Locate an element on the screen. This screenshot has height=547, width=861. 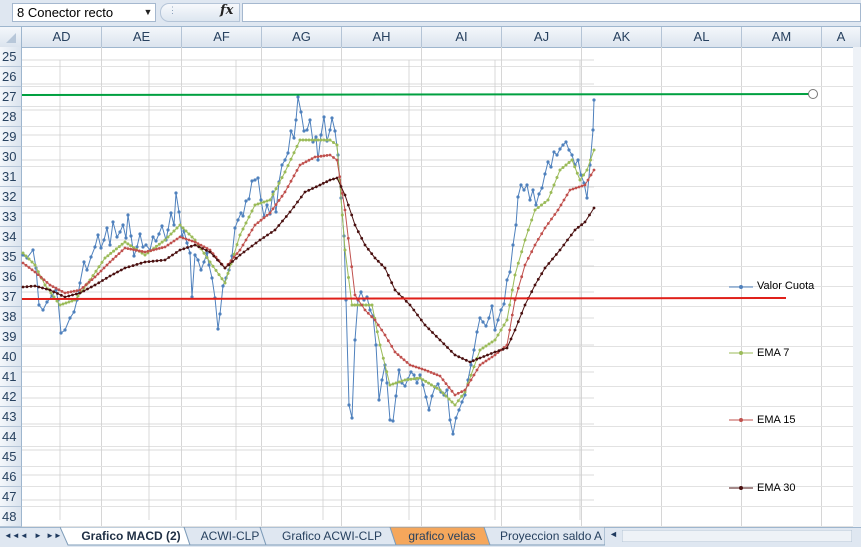
next-sheet-button: ► is located at coordinates (38, 536).